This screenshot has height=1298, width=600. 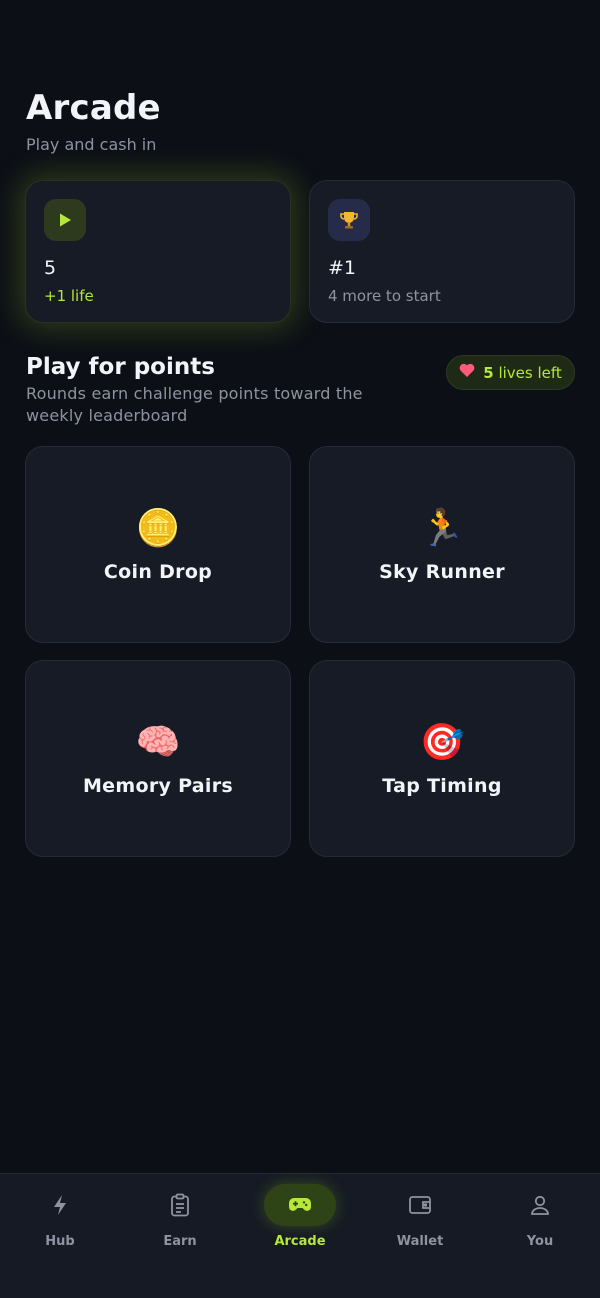 I want to click on lives-stat-card: 5 +1 life, so click(x=158, y=251).